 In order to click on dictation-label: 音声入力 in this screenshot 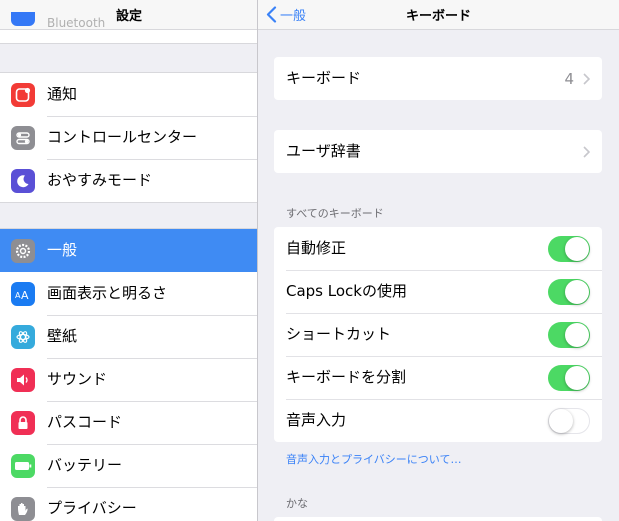, I will do `click(316, 420)`.